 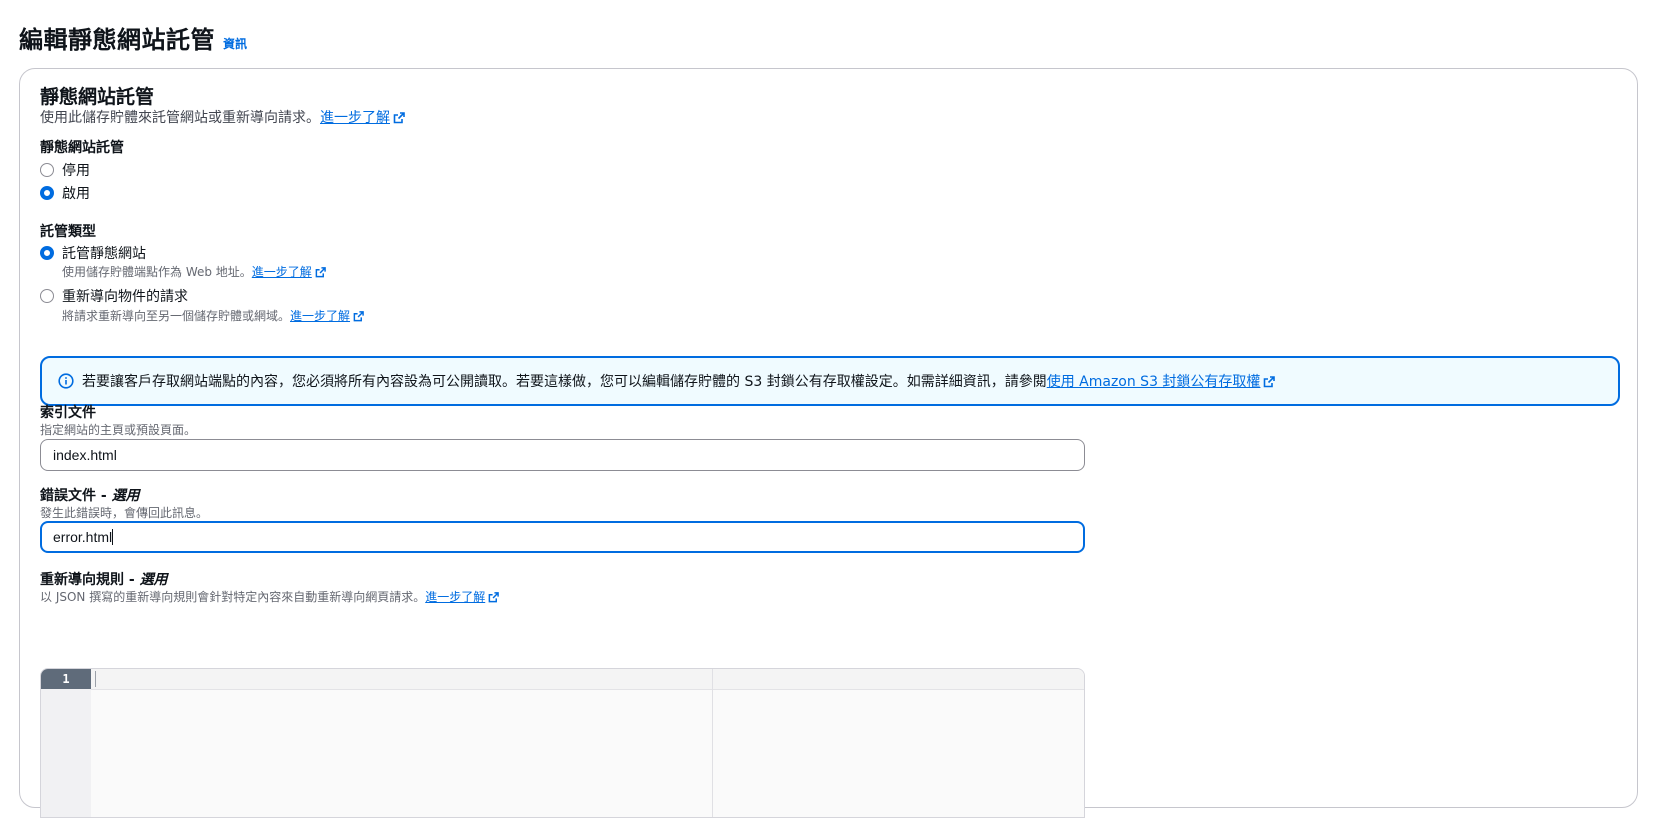 I want to click on radio-host-static: 託管靜態網站, so click(x=93, y=253).